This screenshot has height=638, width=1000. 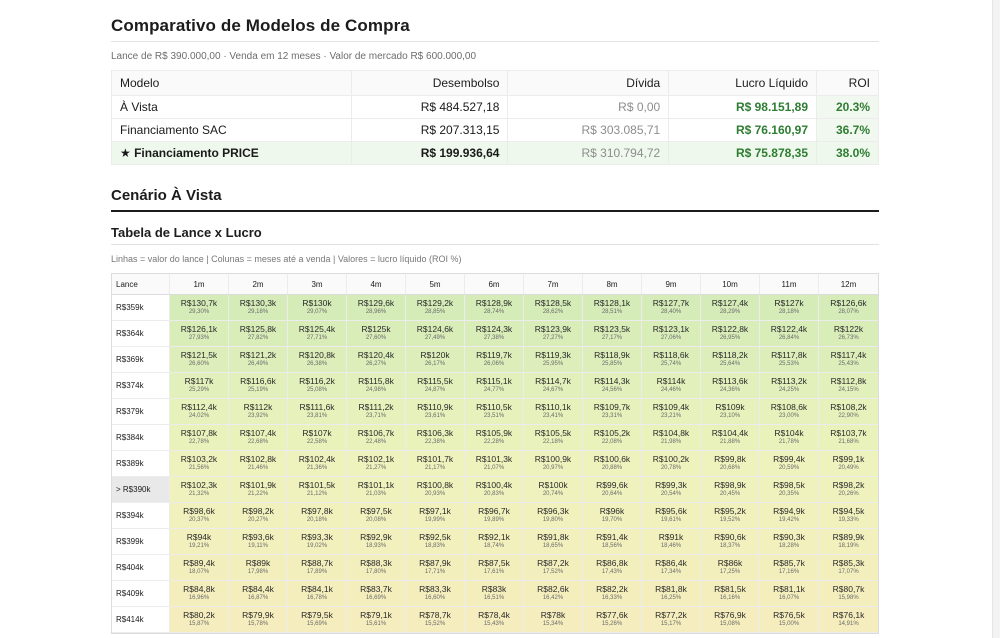 What do you see at coordinates (141, 333) in the screenshot?
I see `lance-label: R$364k` at bounding box center [141, 333].